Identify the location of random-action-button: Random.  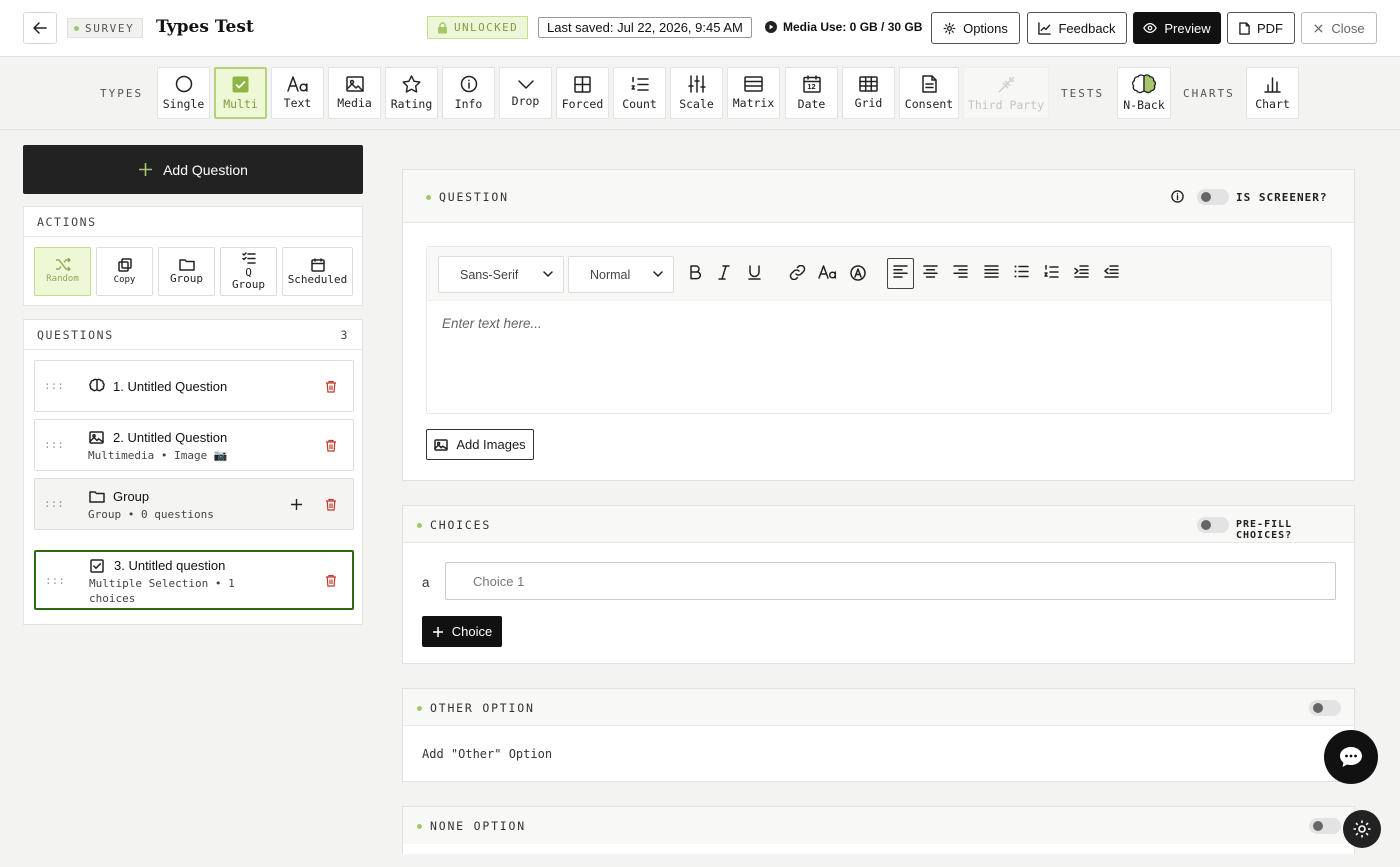
(62, 271).